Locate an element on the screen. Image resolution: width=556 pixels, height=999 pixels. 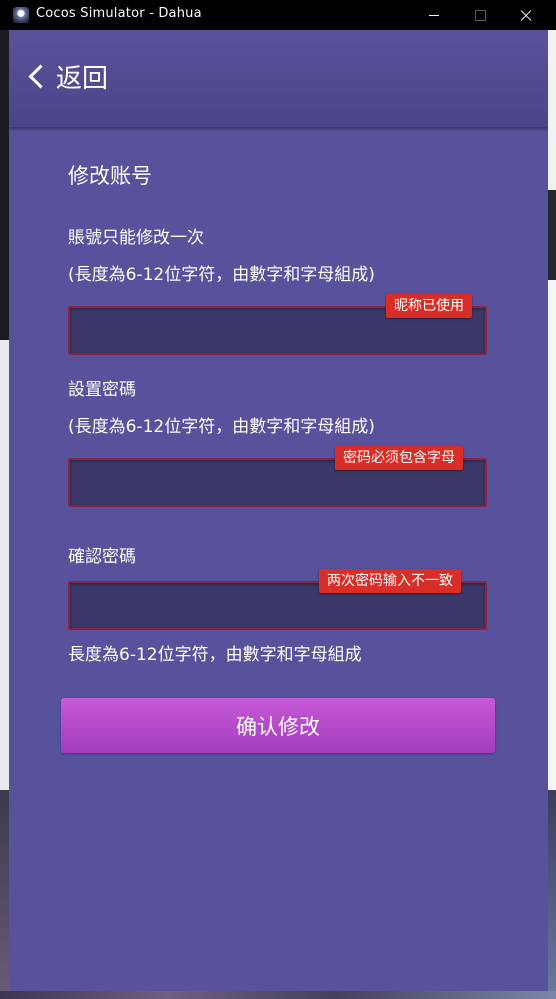
confirm-password-hint: 長度為6-12位字符，由數字和字母組成 is located at coordinates (215, 655).